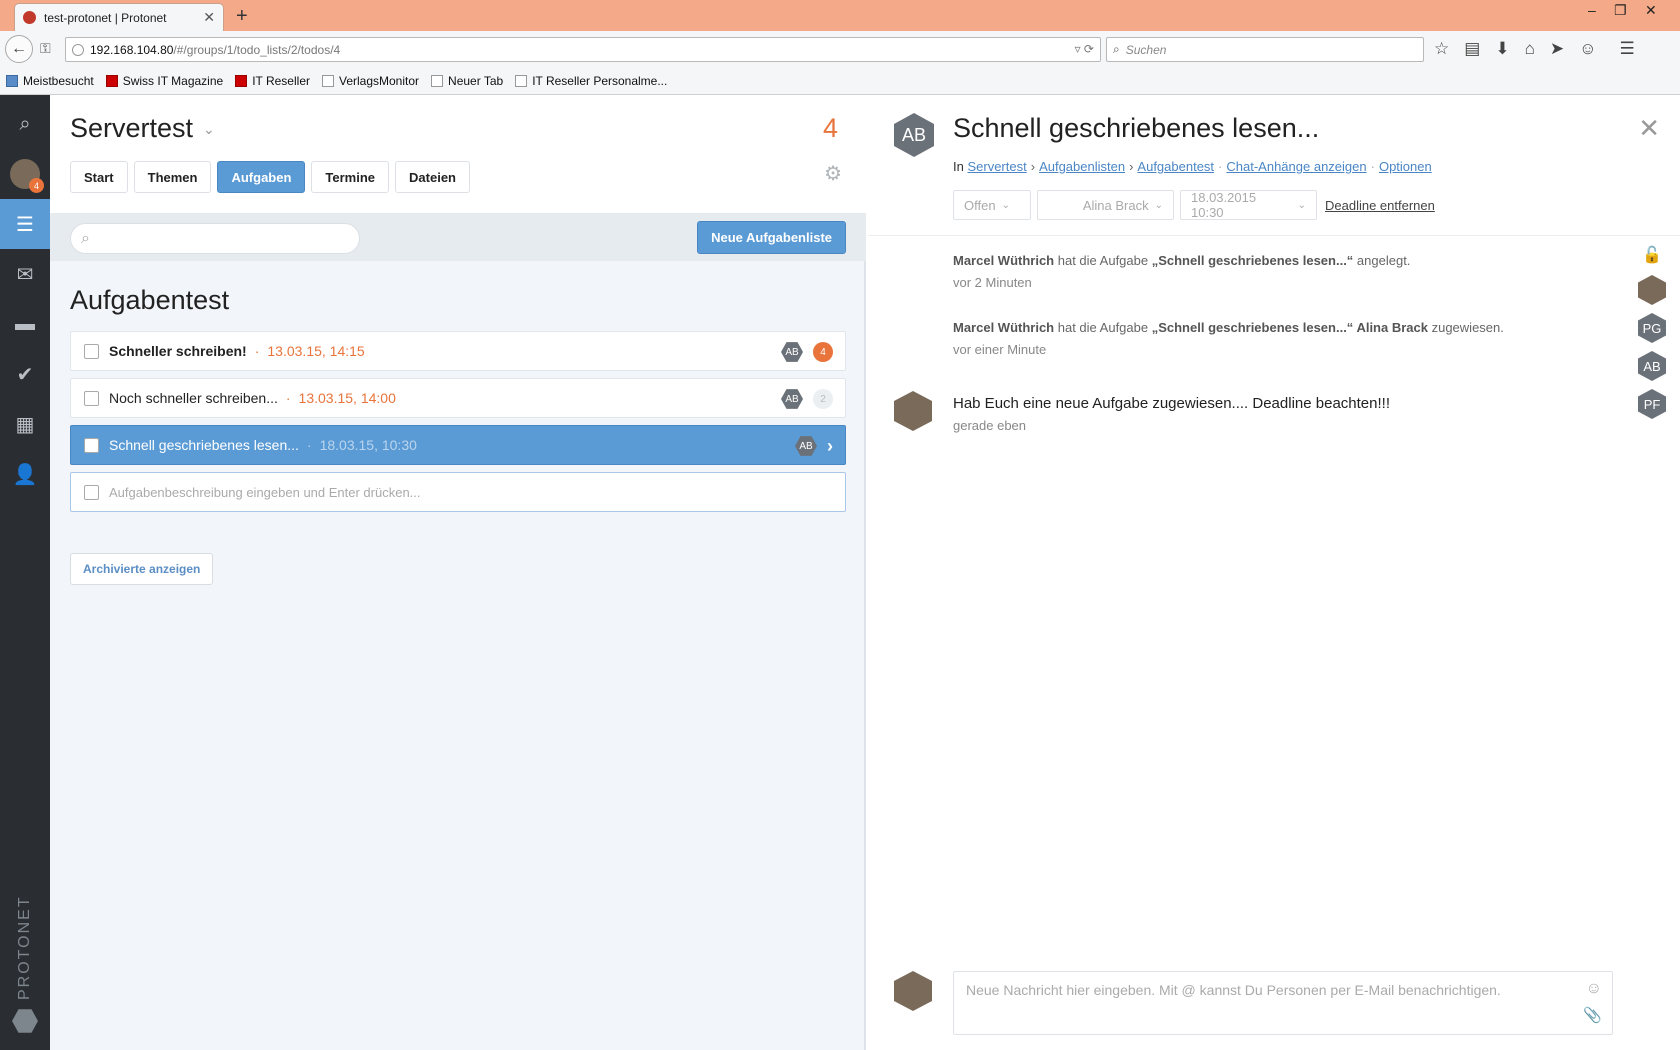 The width and height of the screenshot is (1680, 1050). What do you see at coordinates (823, 399) in the screenshot?
I see `comment-count-badge: 2` at bounding box center [823, 399].